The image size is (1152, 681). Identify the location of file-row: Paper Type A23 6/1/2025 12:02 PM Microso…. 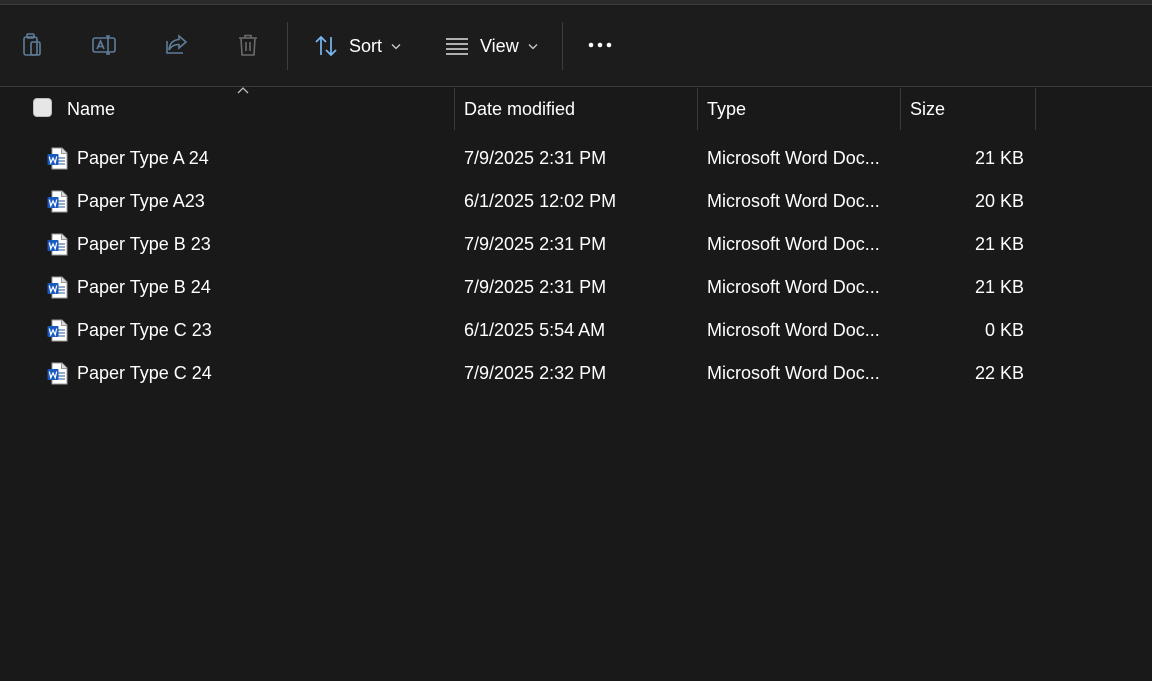
(576, 201).